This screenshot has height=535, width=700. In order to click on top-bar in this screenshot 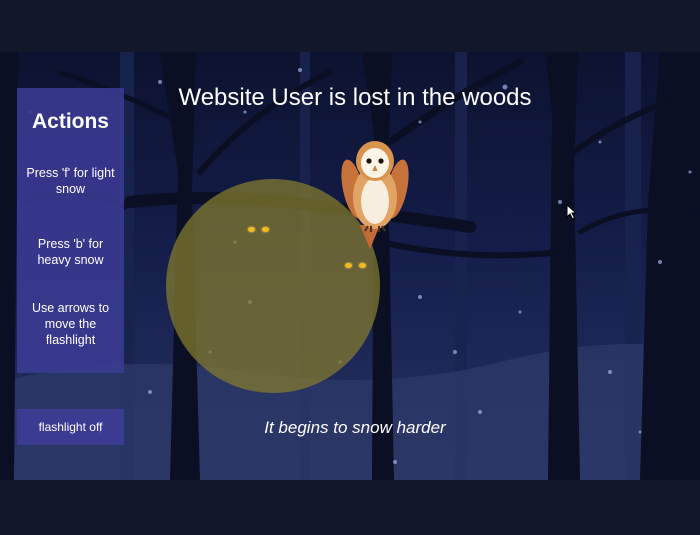, I will do `click(350, 26)`.